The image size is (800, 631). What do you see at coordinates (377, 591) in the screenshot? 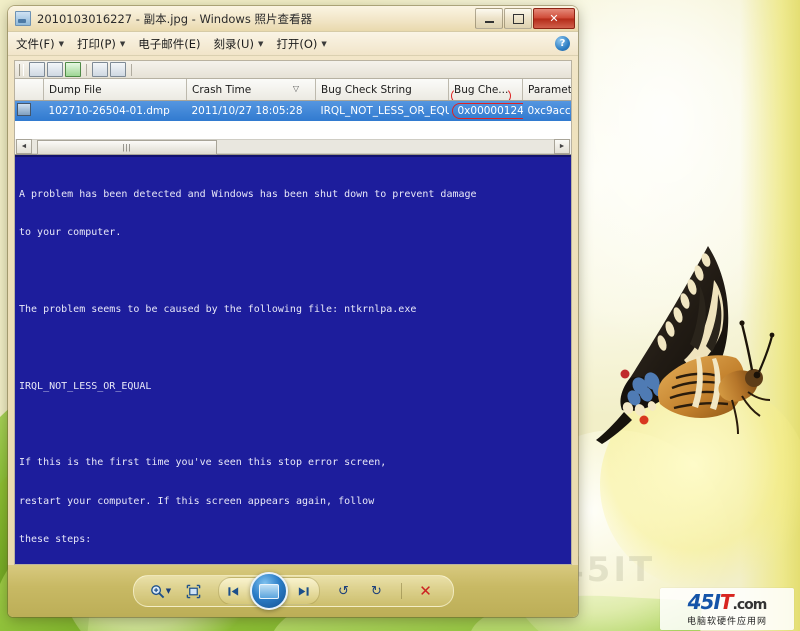
I see `rotate-right-button: ↻` at bounding box center [377, 591].